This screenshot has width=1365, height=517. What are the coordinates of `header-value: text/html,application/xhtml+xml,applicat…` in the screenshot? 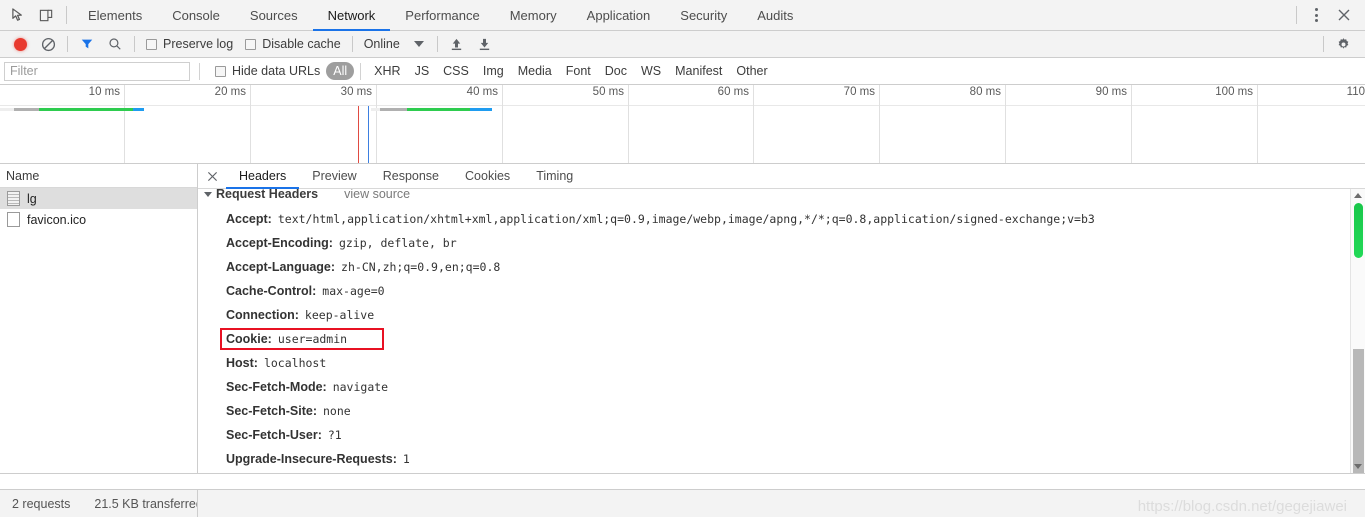 It's located at (686, 219).